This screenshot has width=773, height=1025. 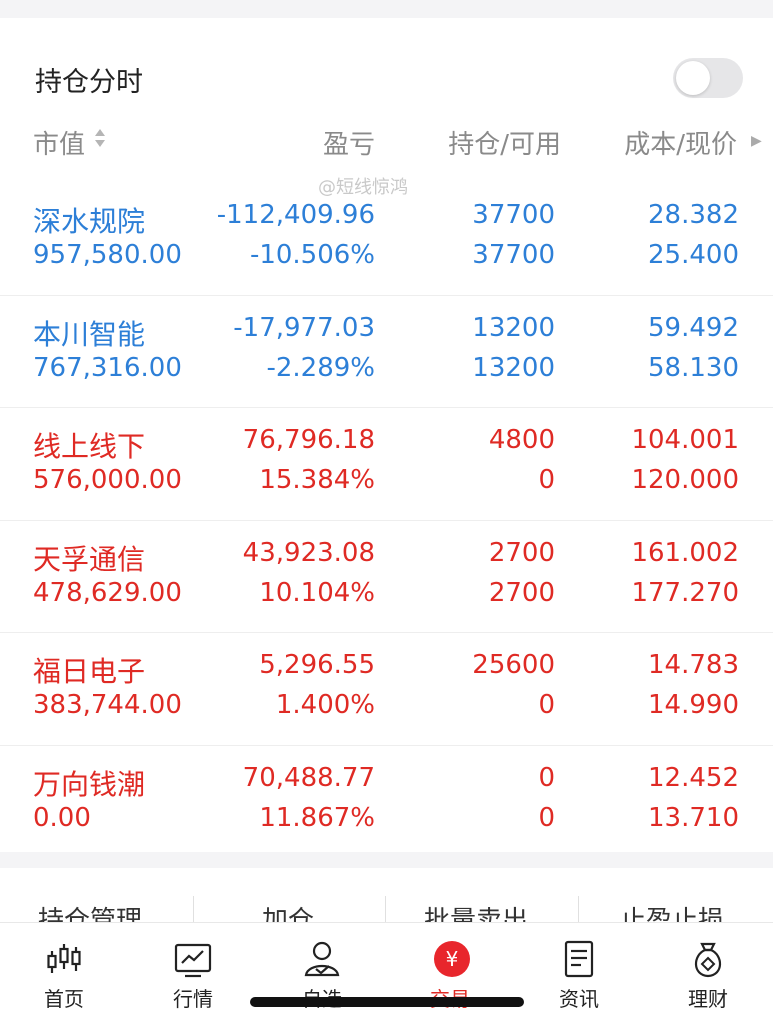 I want to click on scroll-right-icon: ▶, so click(x=756, y=141).